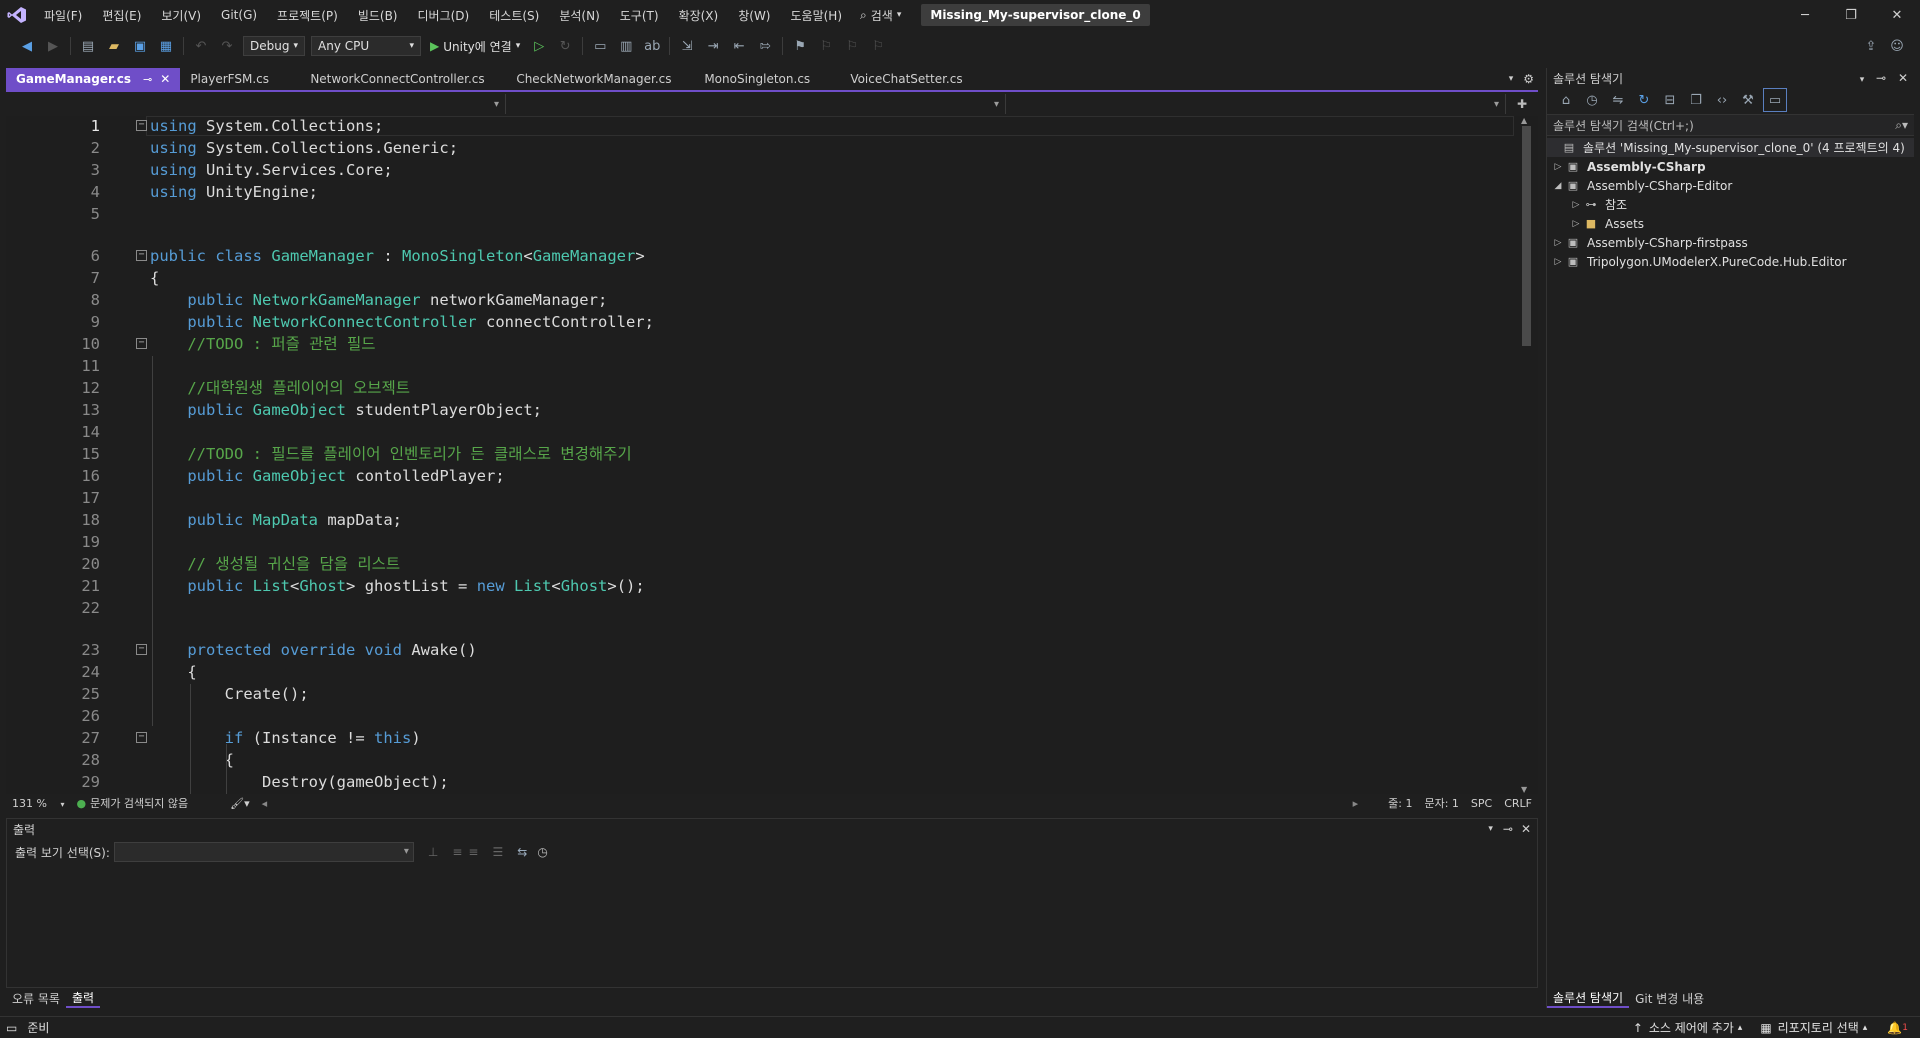 The image size is (1920, 1038). I want to click on zoom-level: 131 % ▾, so click(38, 803).